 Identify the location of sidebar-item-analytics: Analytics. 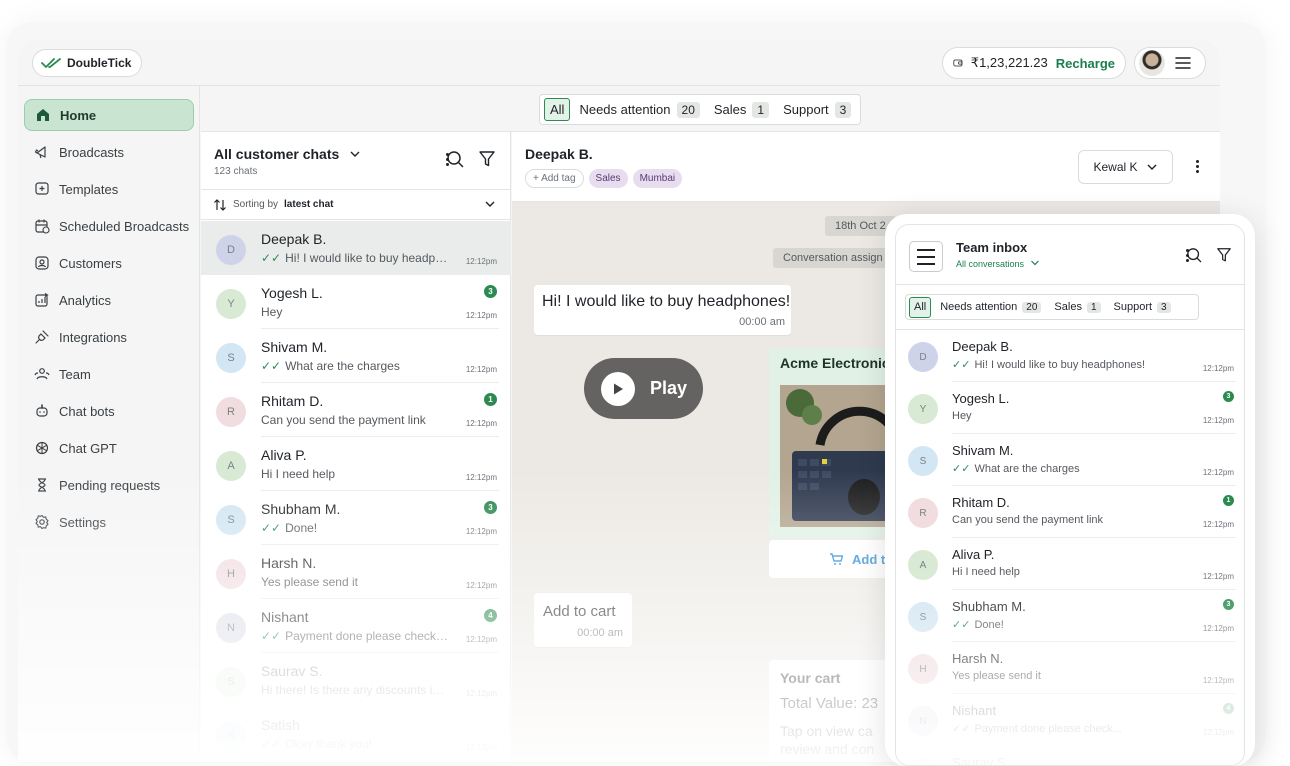
(109, 300).